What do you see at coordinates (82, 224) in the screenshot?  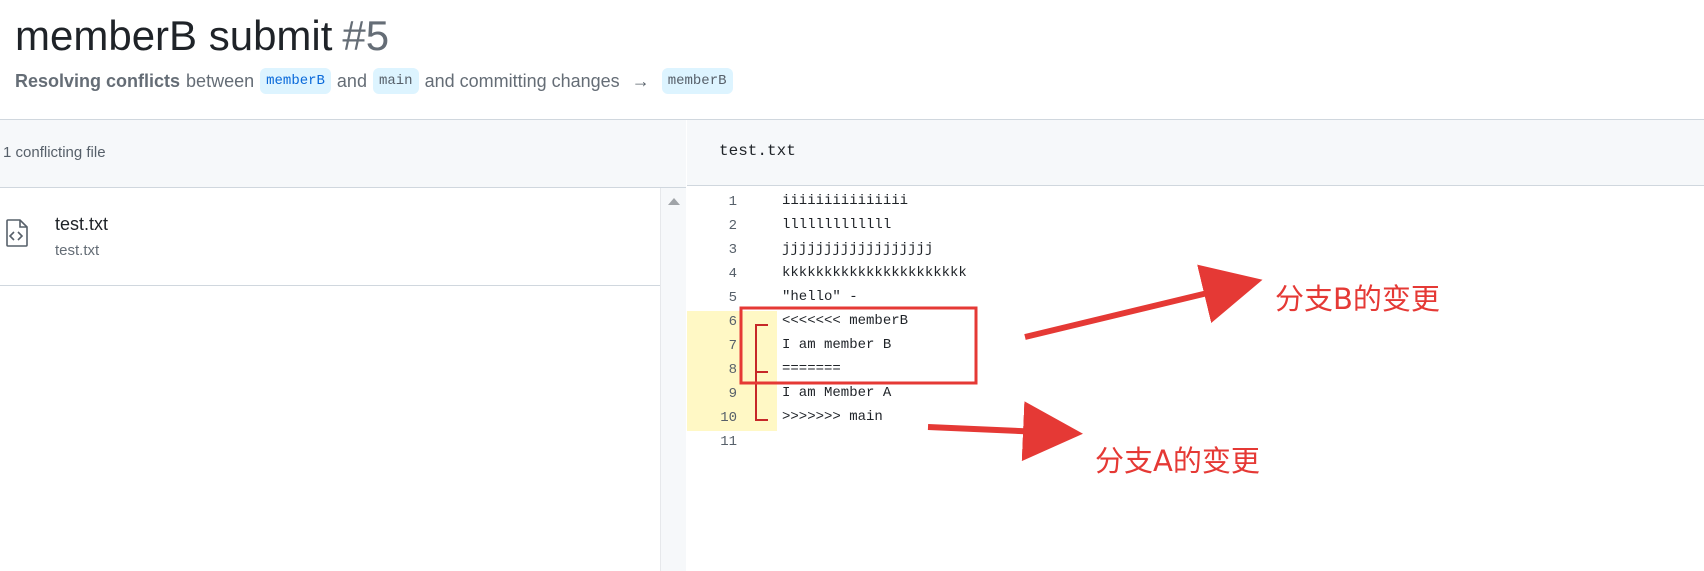 I see `file-name: test.txt` at bounding box center [82, 224].